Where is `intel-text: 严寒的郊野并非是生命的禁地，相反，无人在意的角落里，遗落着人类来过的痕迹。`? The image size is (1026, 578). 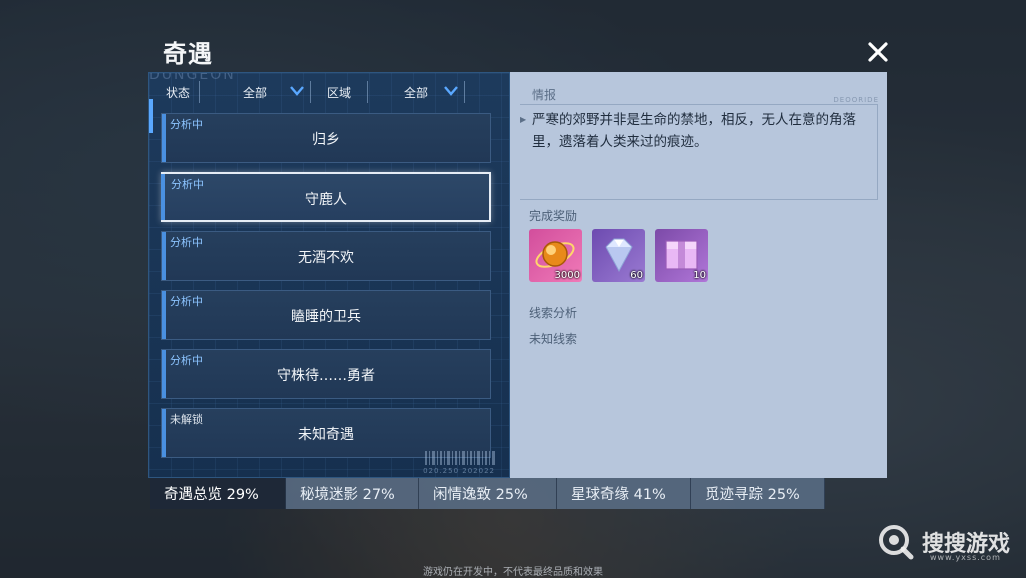 intel-text: 严寒的郊野并非是生命的禁地，相反，无人在意的角落里，遗落着人类来过的痕迹。 is located at coordinates (694, 131).